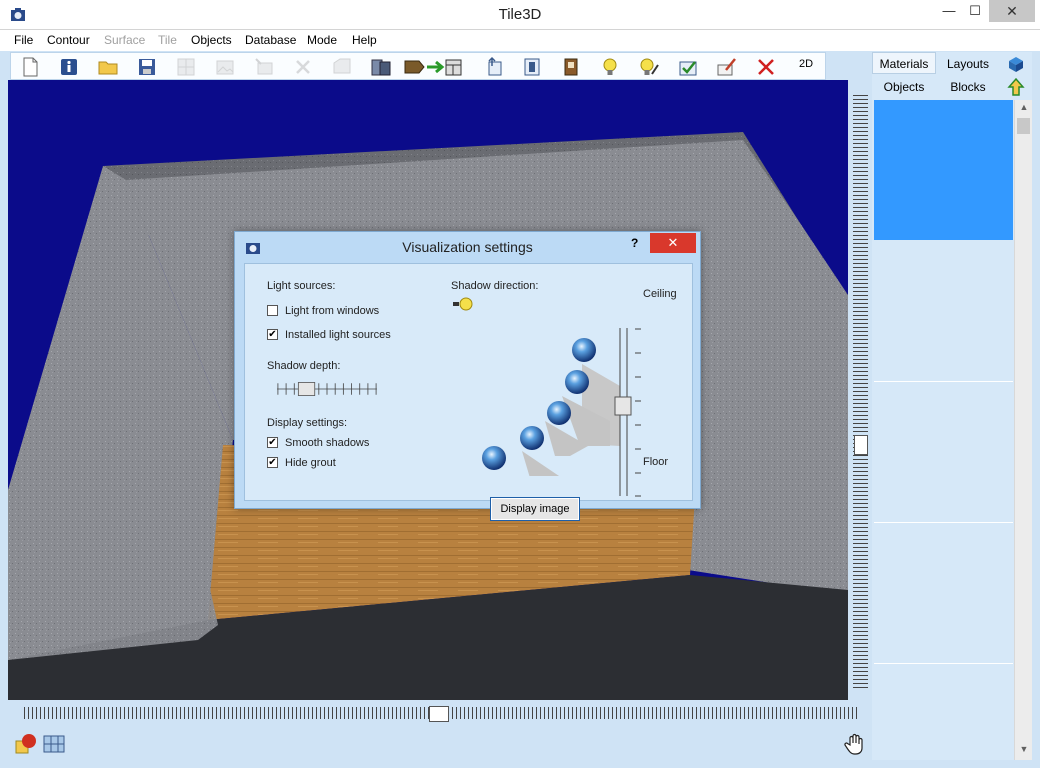 Image resolution: width=1040 pixels, height=768 pixels. I want to click on info-icon, so click(69, 67).